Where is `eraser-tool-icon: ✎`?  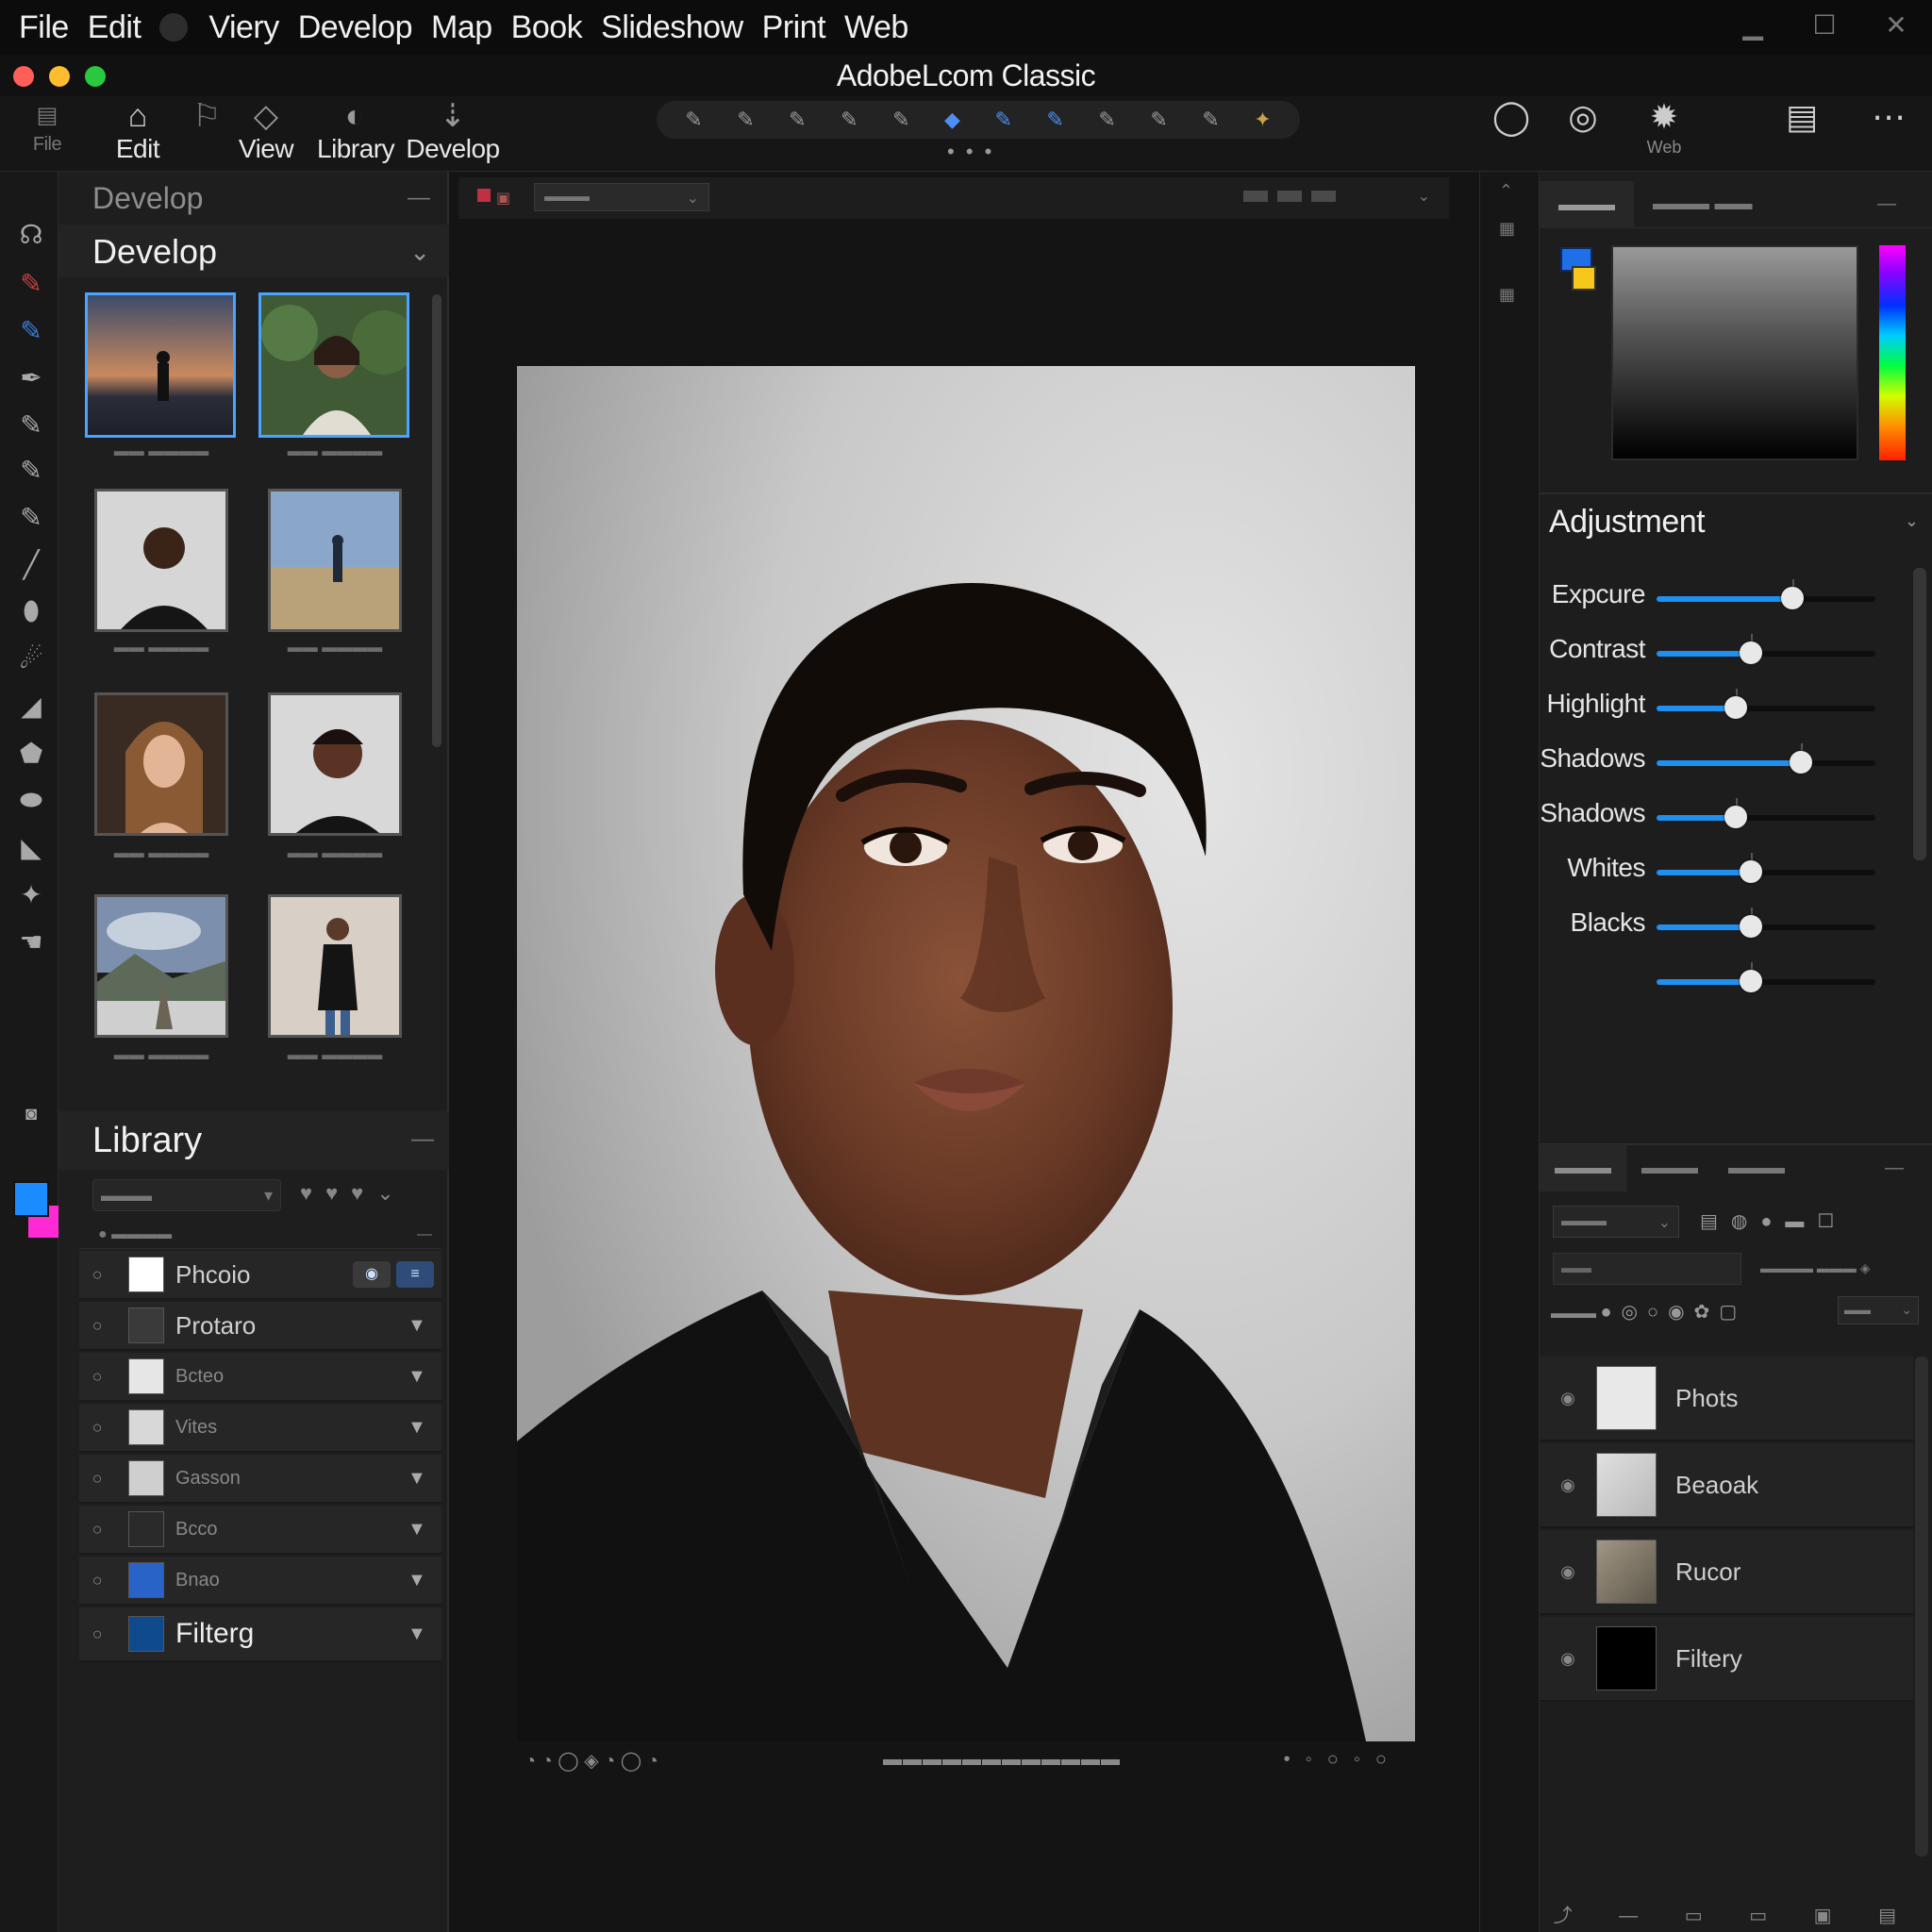
eraser-tool-icon: ✎ is located at coordinates (1106, 120).